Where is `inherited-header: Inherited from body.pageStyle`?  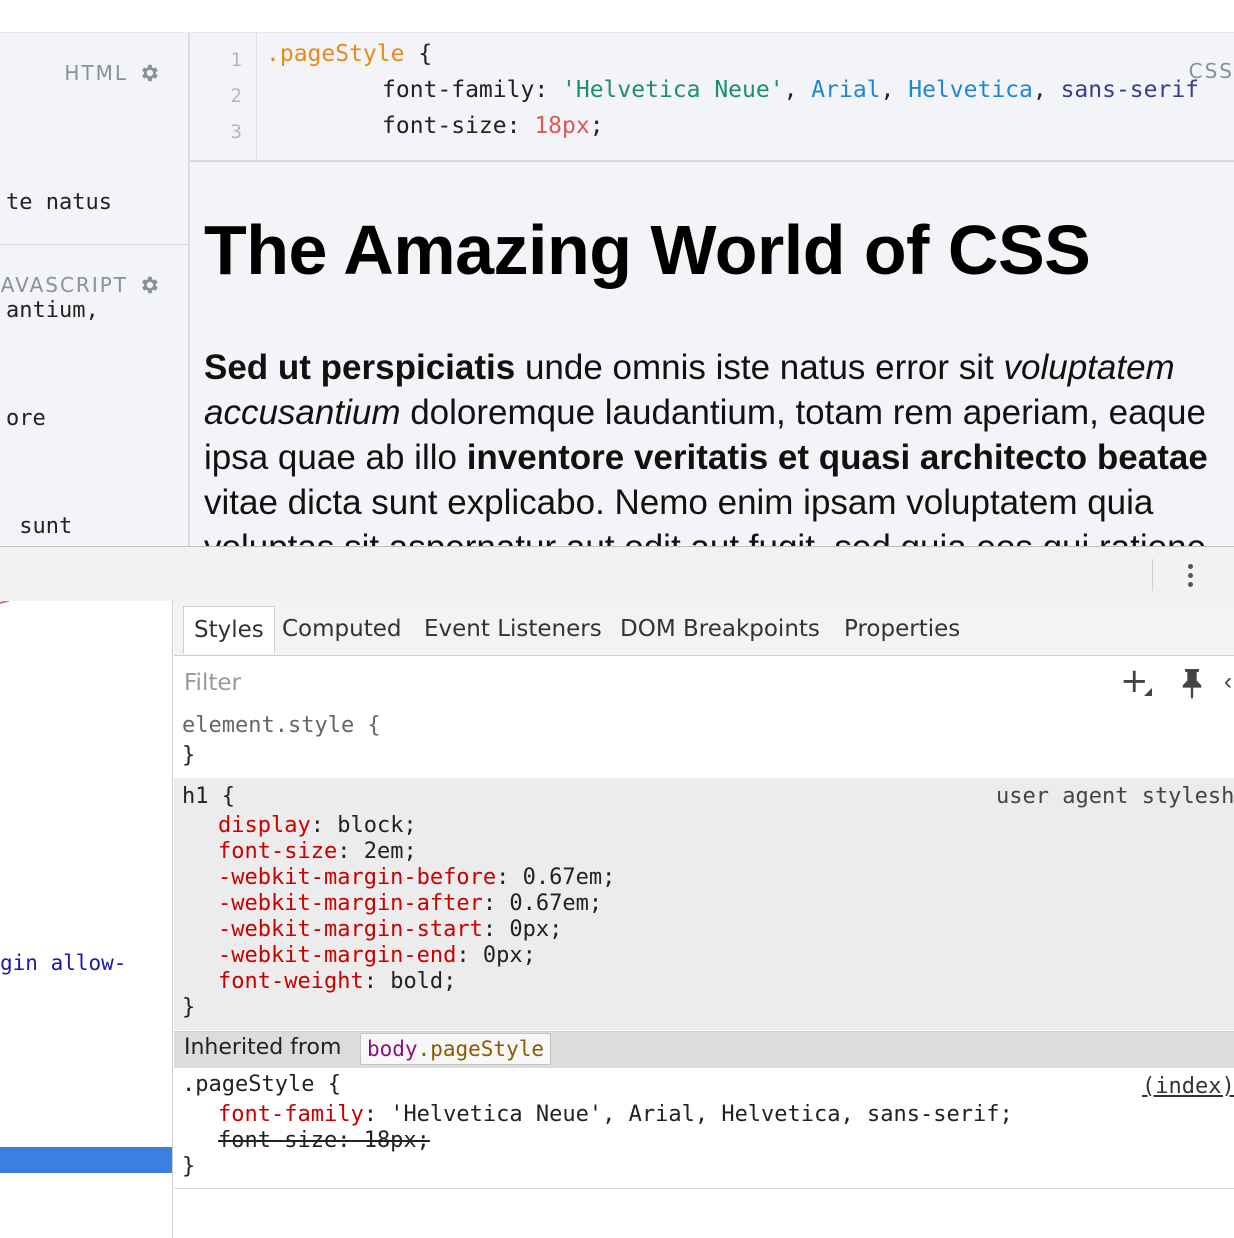
inherited-header: Inherited from body.pageStyle is located at coordinates (704, 1050).